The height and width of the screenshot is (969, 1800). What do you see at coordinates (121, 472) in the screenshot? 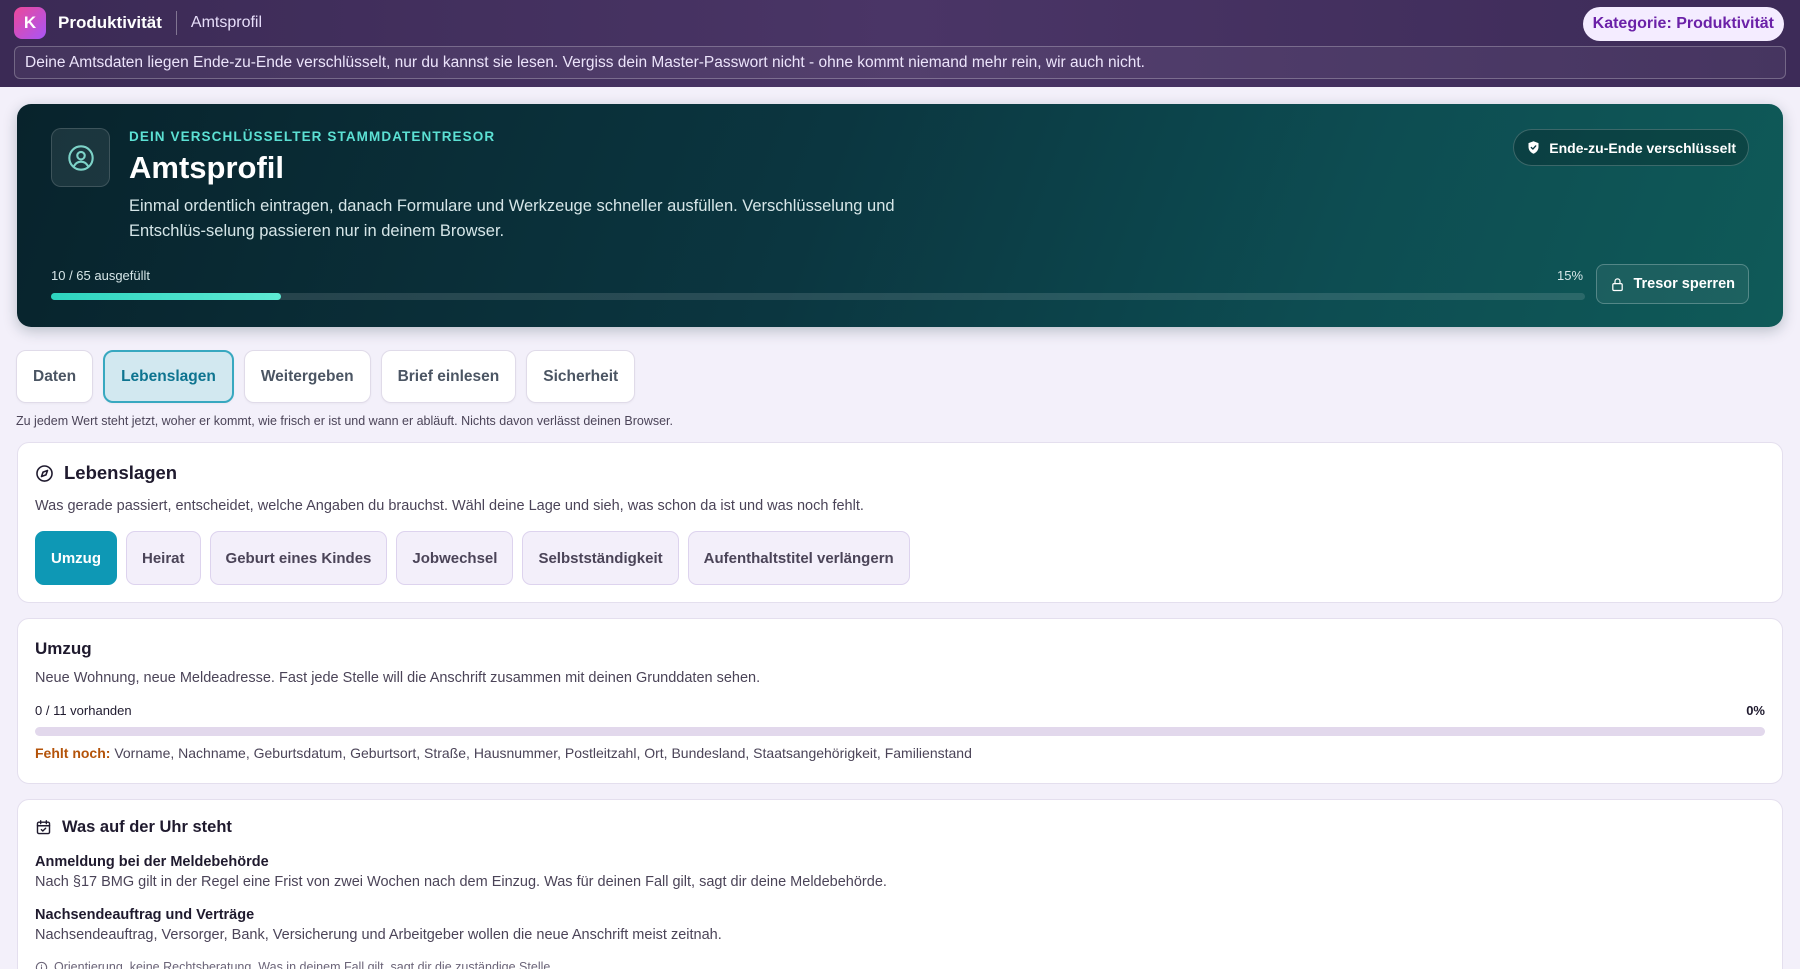
I see `life-situations-title: Lebenslagen` at bounding box center [121, 472].